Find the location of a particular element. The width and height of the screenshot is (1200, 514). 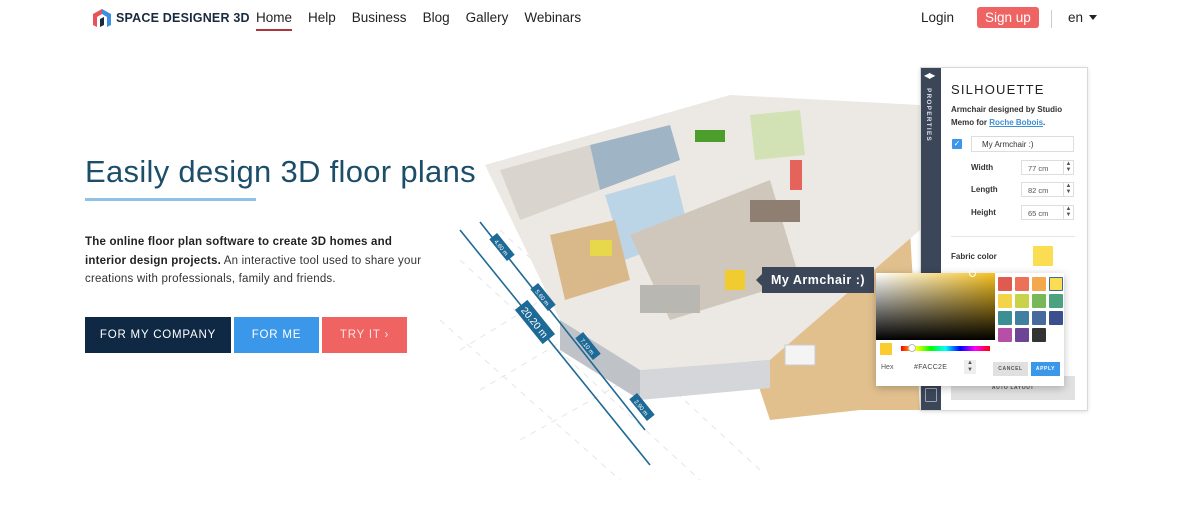

height-input: 65 cm ▲ ▼ is located at coordinates (1047, 212).